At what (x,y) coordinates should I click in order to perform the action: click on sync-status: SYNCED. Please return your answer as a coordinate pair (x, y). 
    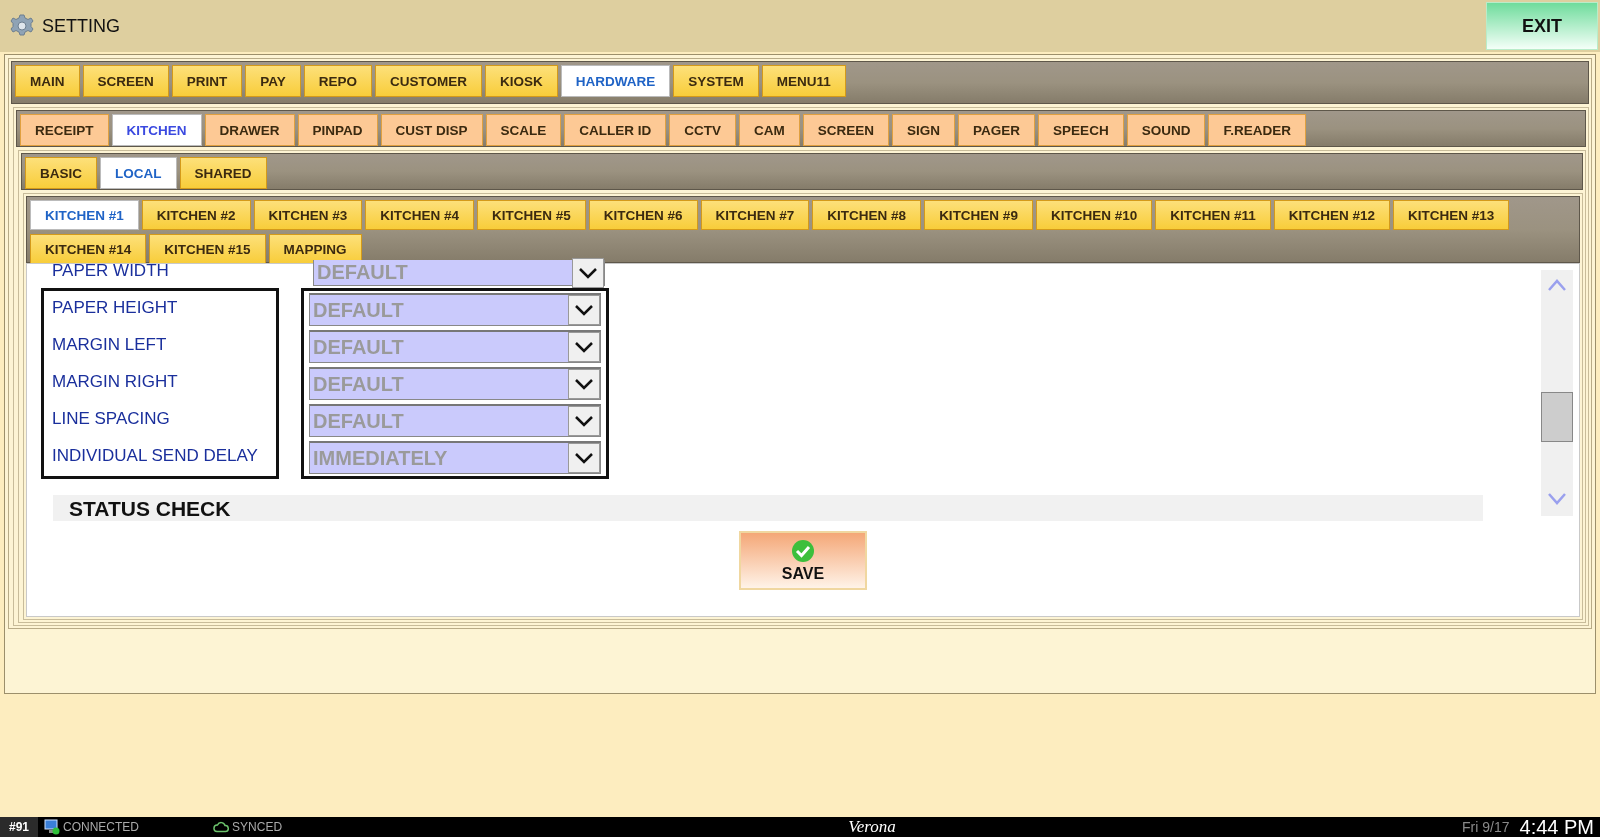
    Looking at the image, I should click on (257, 827).